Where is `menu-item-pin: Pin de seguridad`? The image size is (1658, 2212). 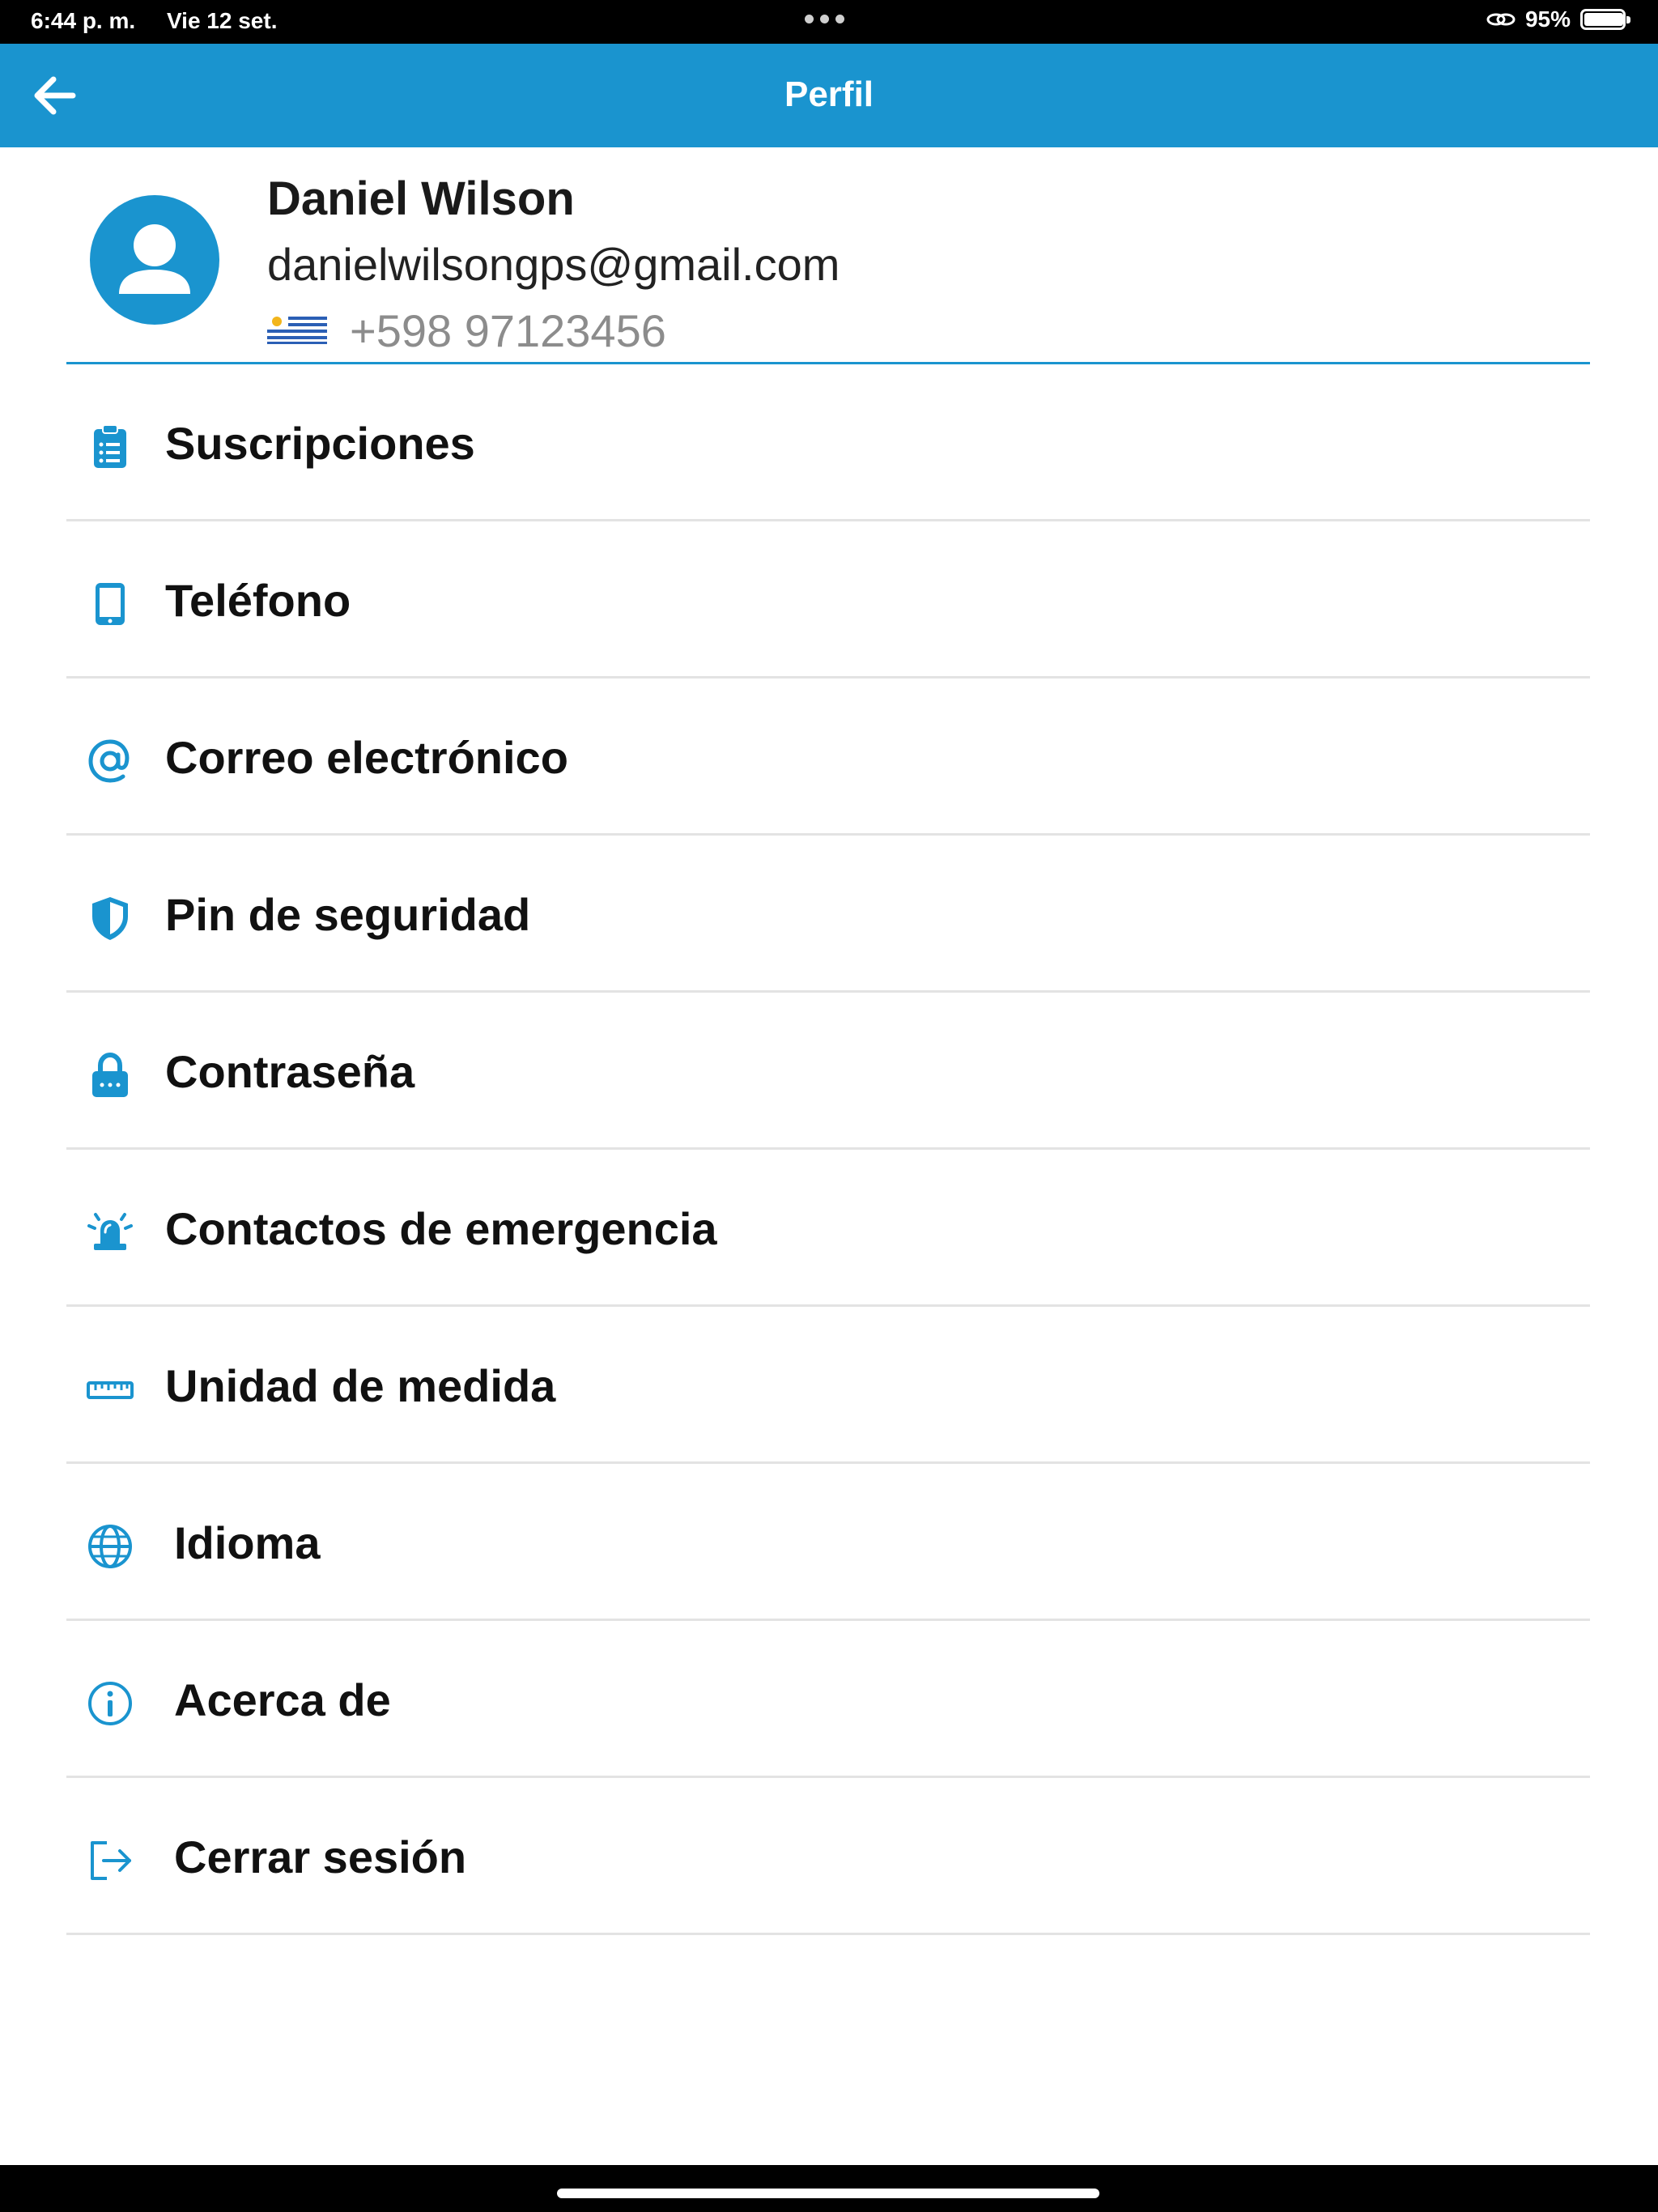
menu-item-pin: Pin de seguridad is located at coordinates (828, 915).